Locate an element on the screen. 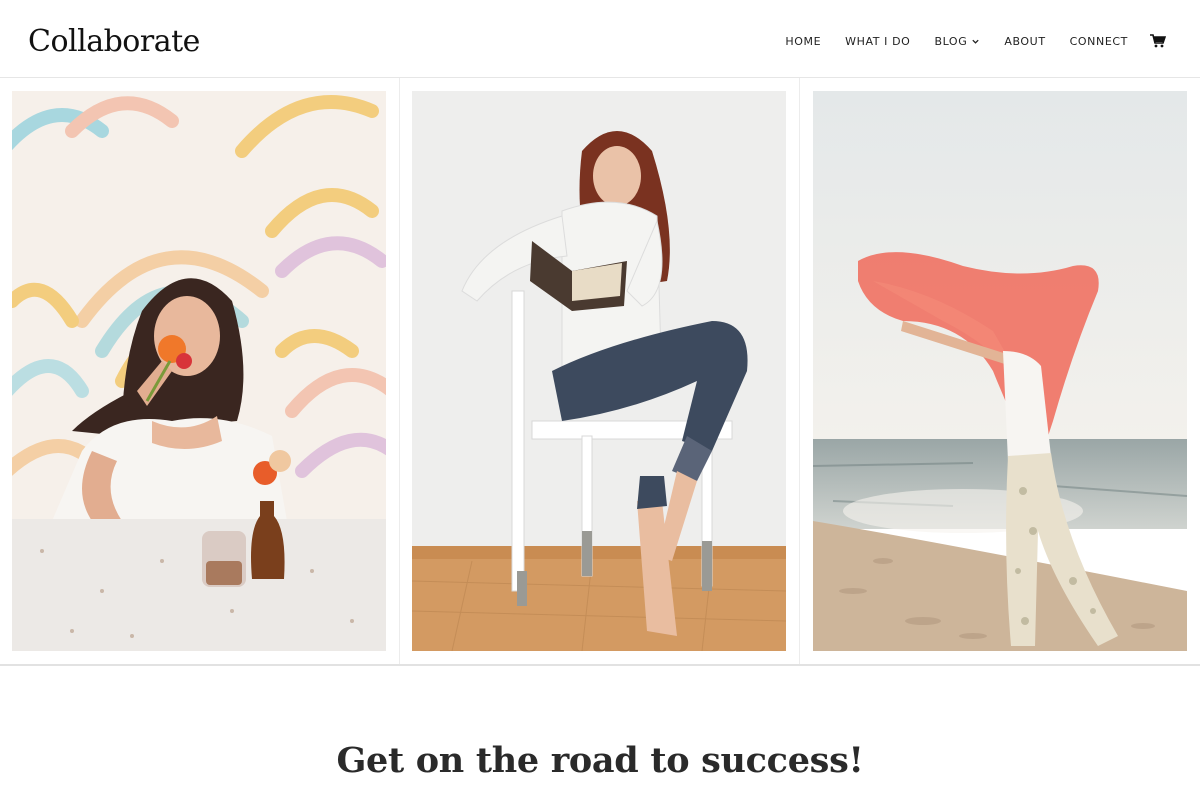 This screenshot has height=800, width=1200. nav-item-what-i-do: WHAT I DO is located at coordinates (877, 41).